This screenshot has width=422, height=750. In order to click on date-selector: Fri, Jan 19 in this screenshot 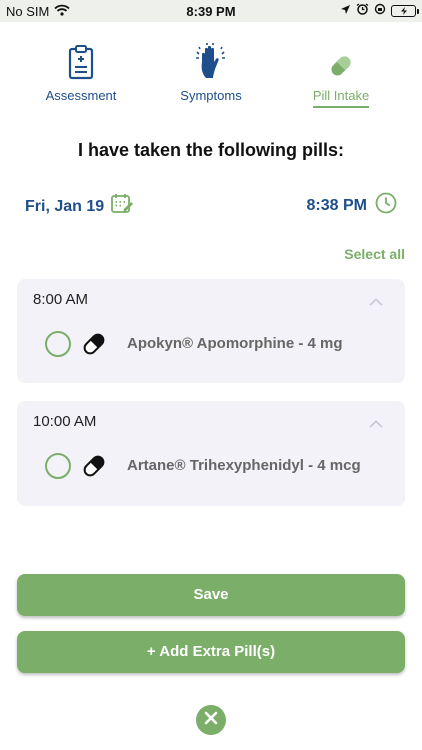, I will do `click(79, 206)`.